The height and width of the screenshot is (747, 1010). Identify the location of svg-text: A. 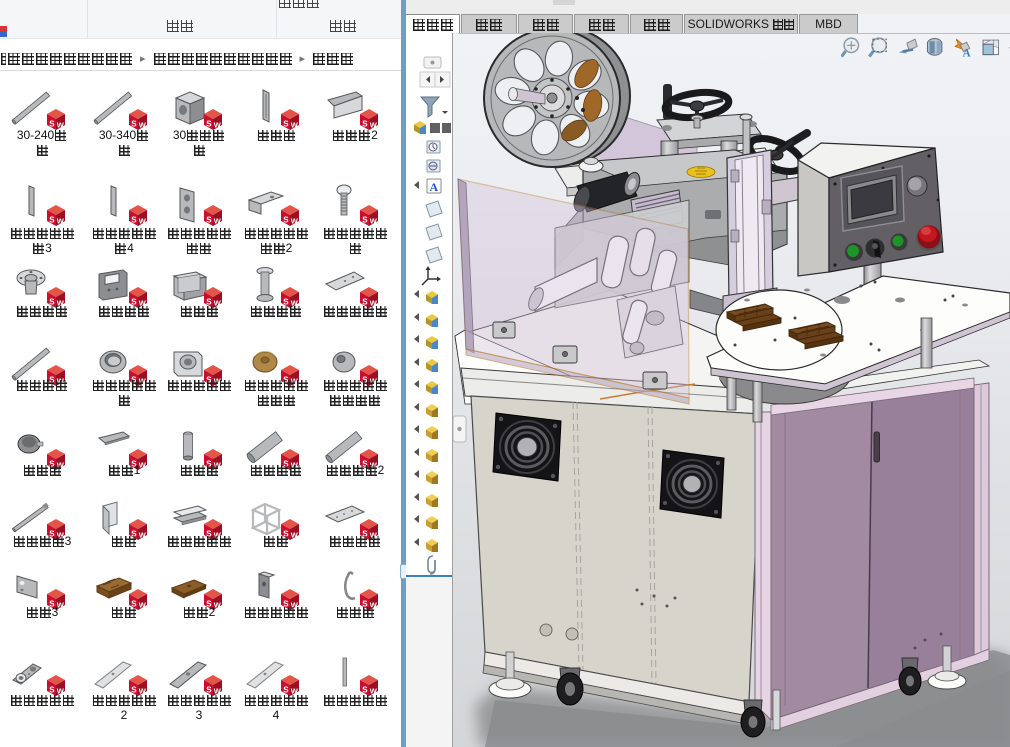
(434, 187).